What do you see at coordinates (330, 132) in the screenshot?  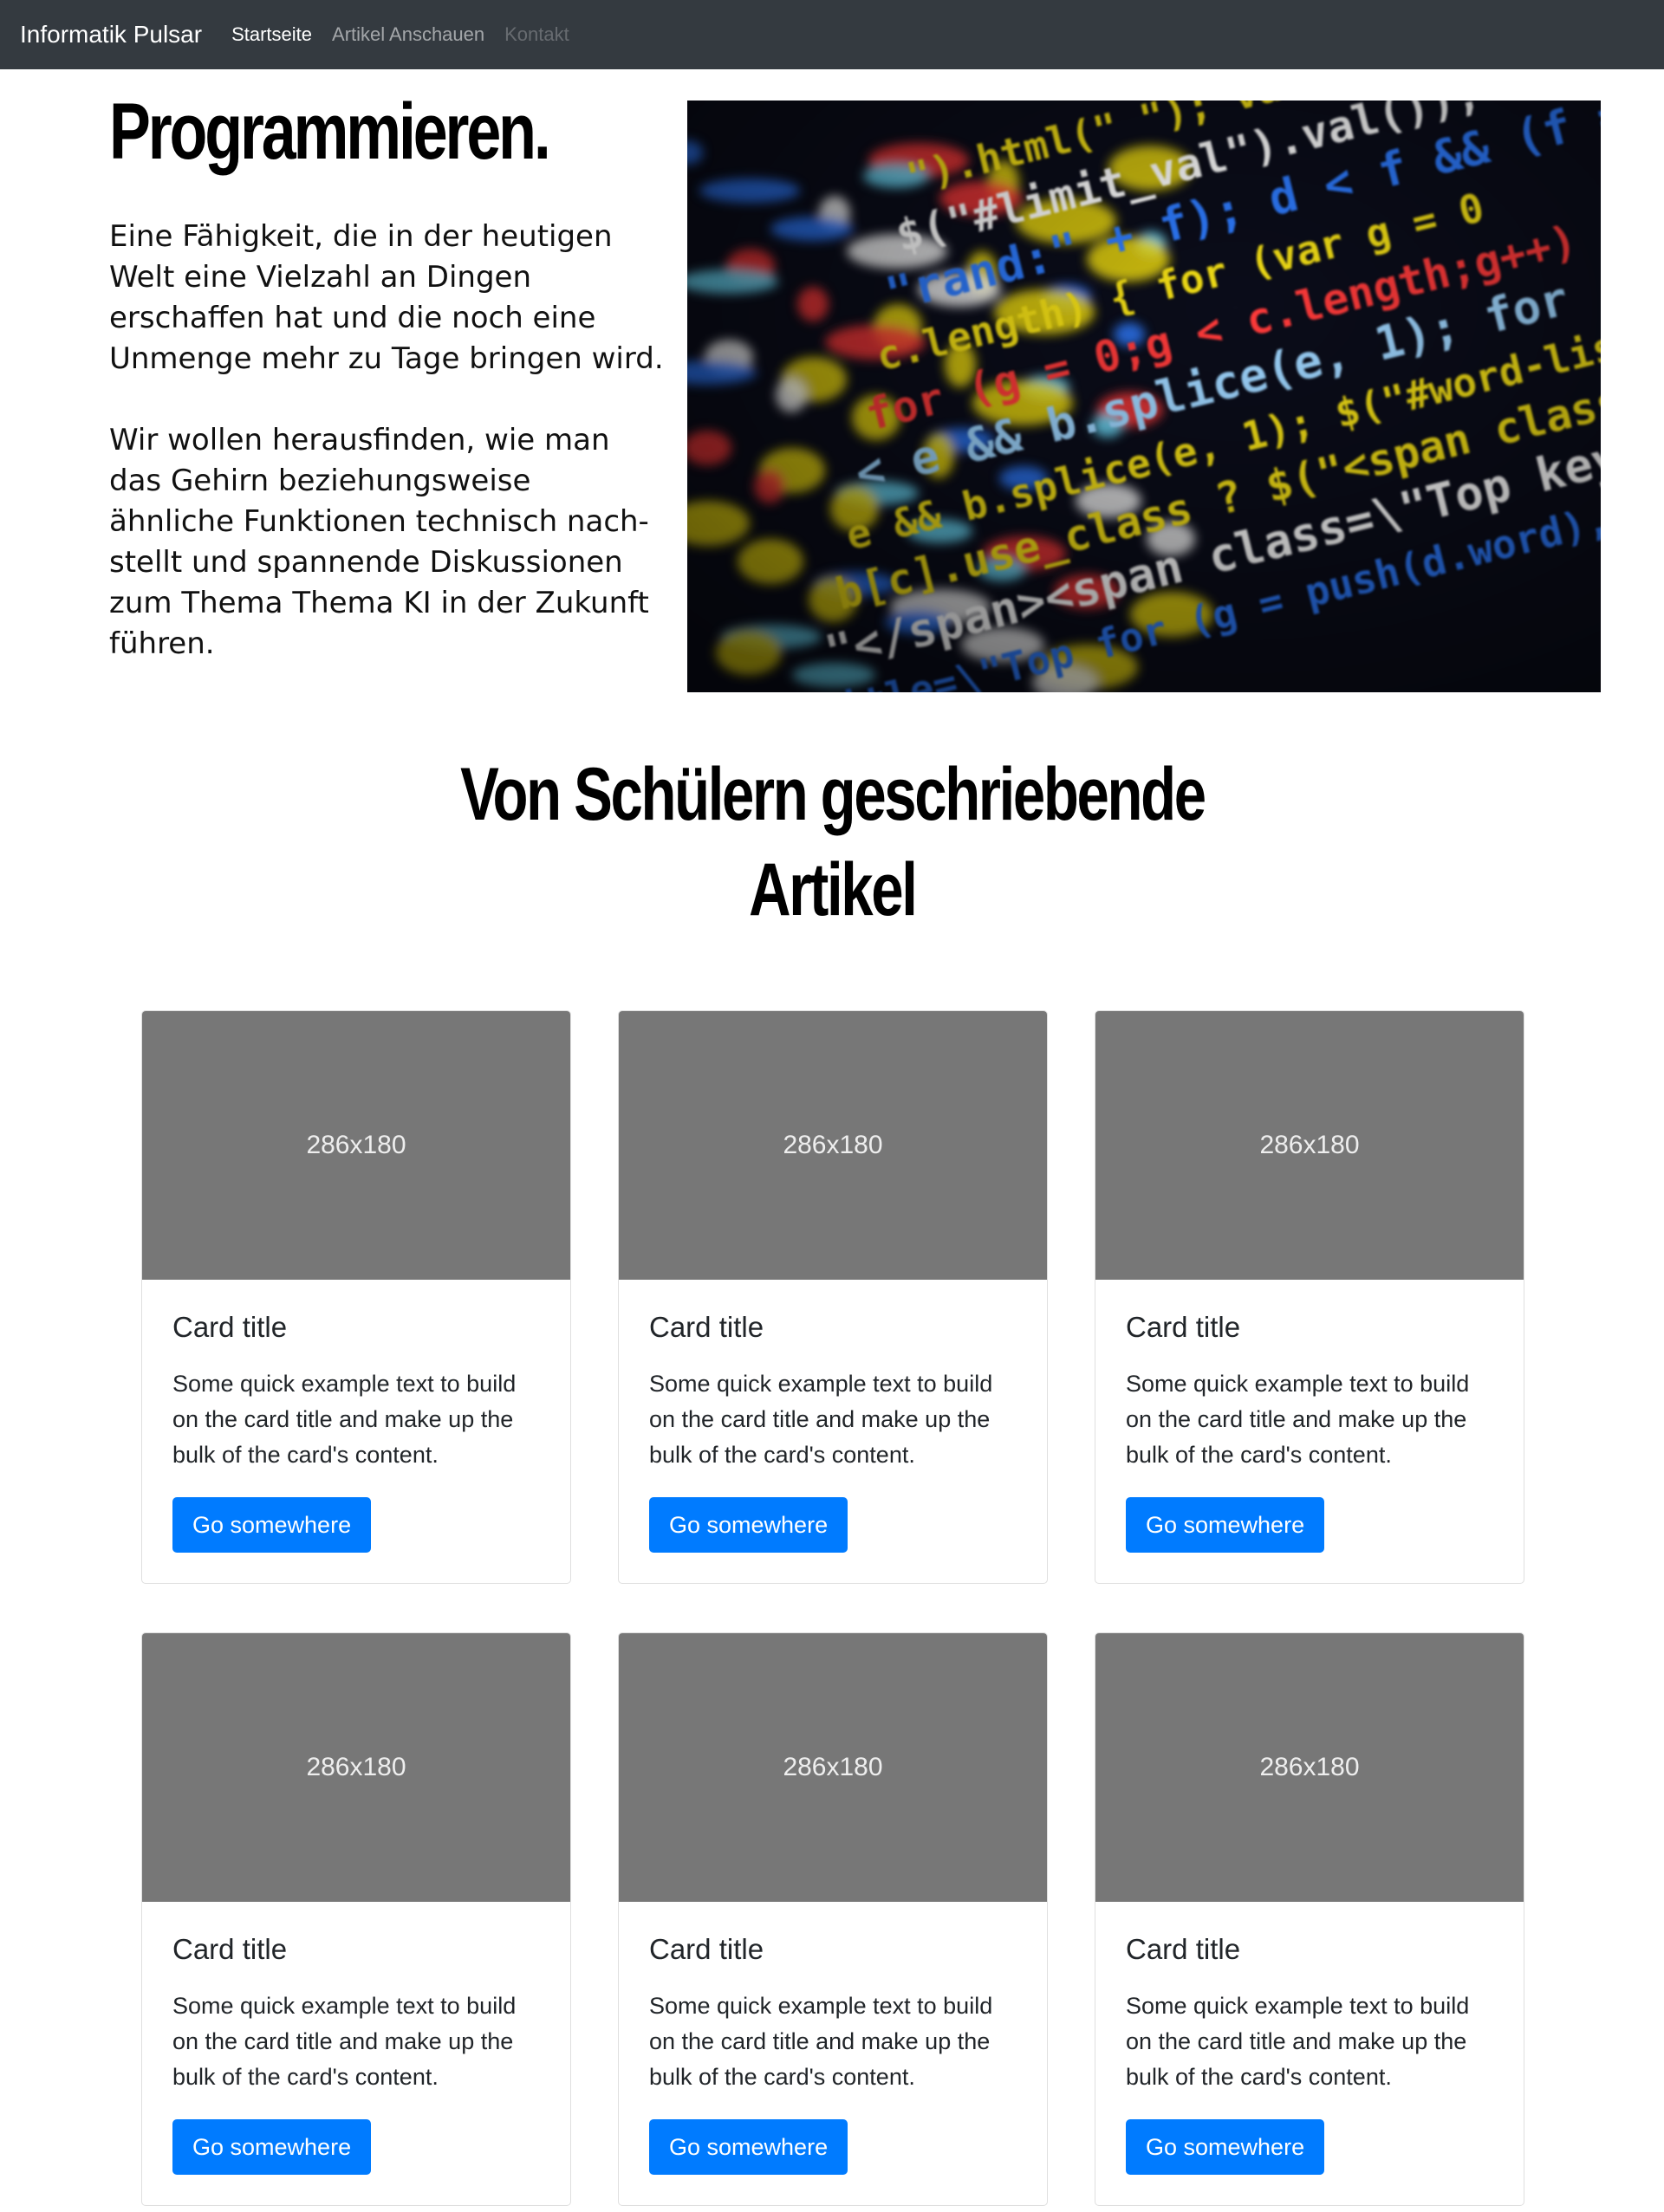 I see `hero-title: Programmieren.` at bounding box center [330, 132].